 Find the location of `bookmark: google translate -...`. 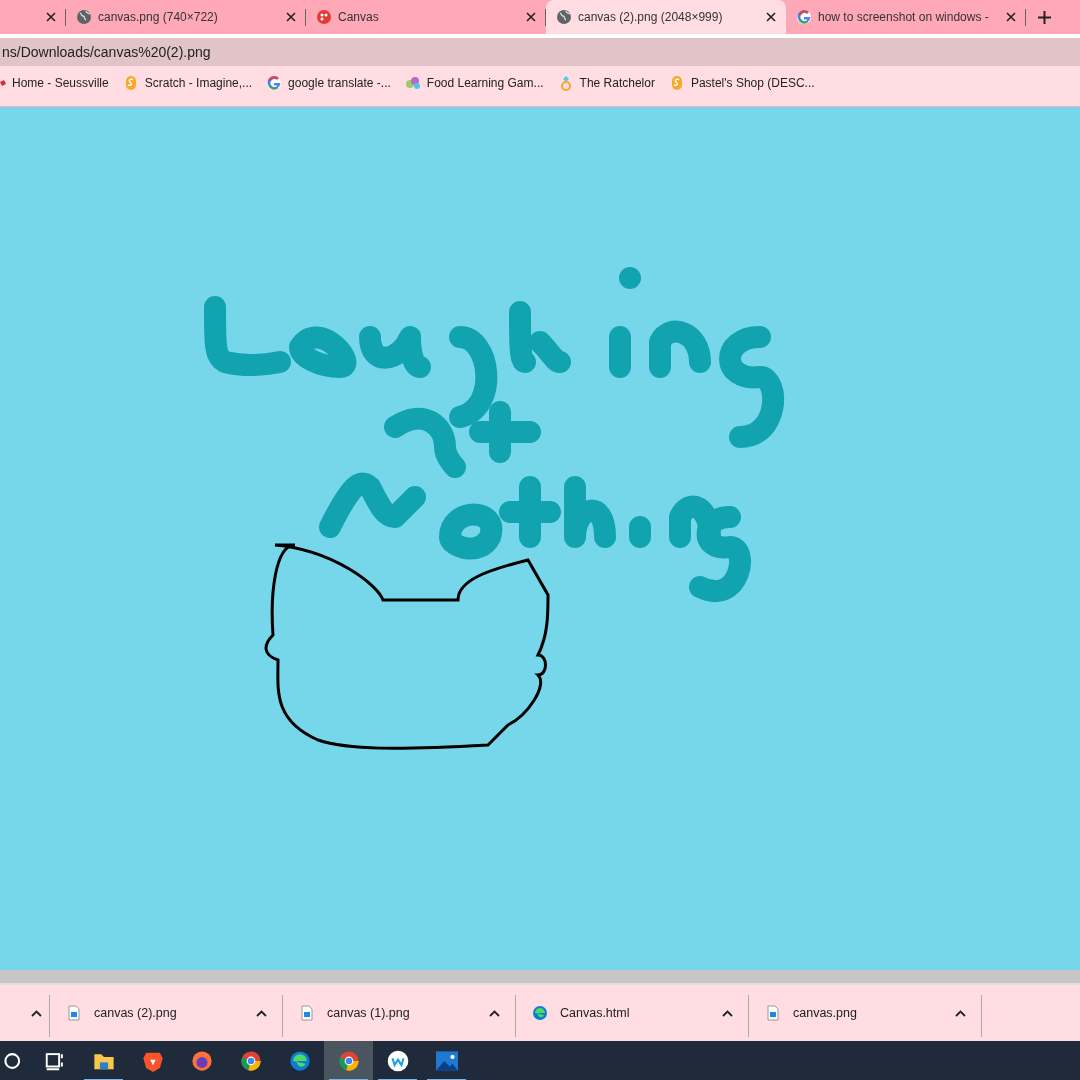

bookmark: google translate -... is located at coordinates (328, 83).